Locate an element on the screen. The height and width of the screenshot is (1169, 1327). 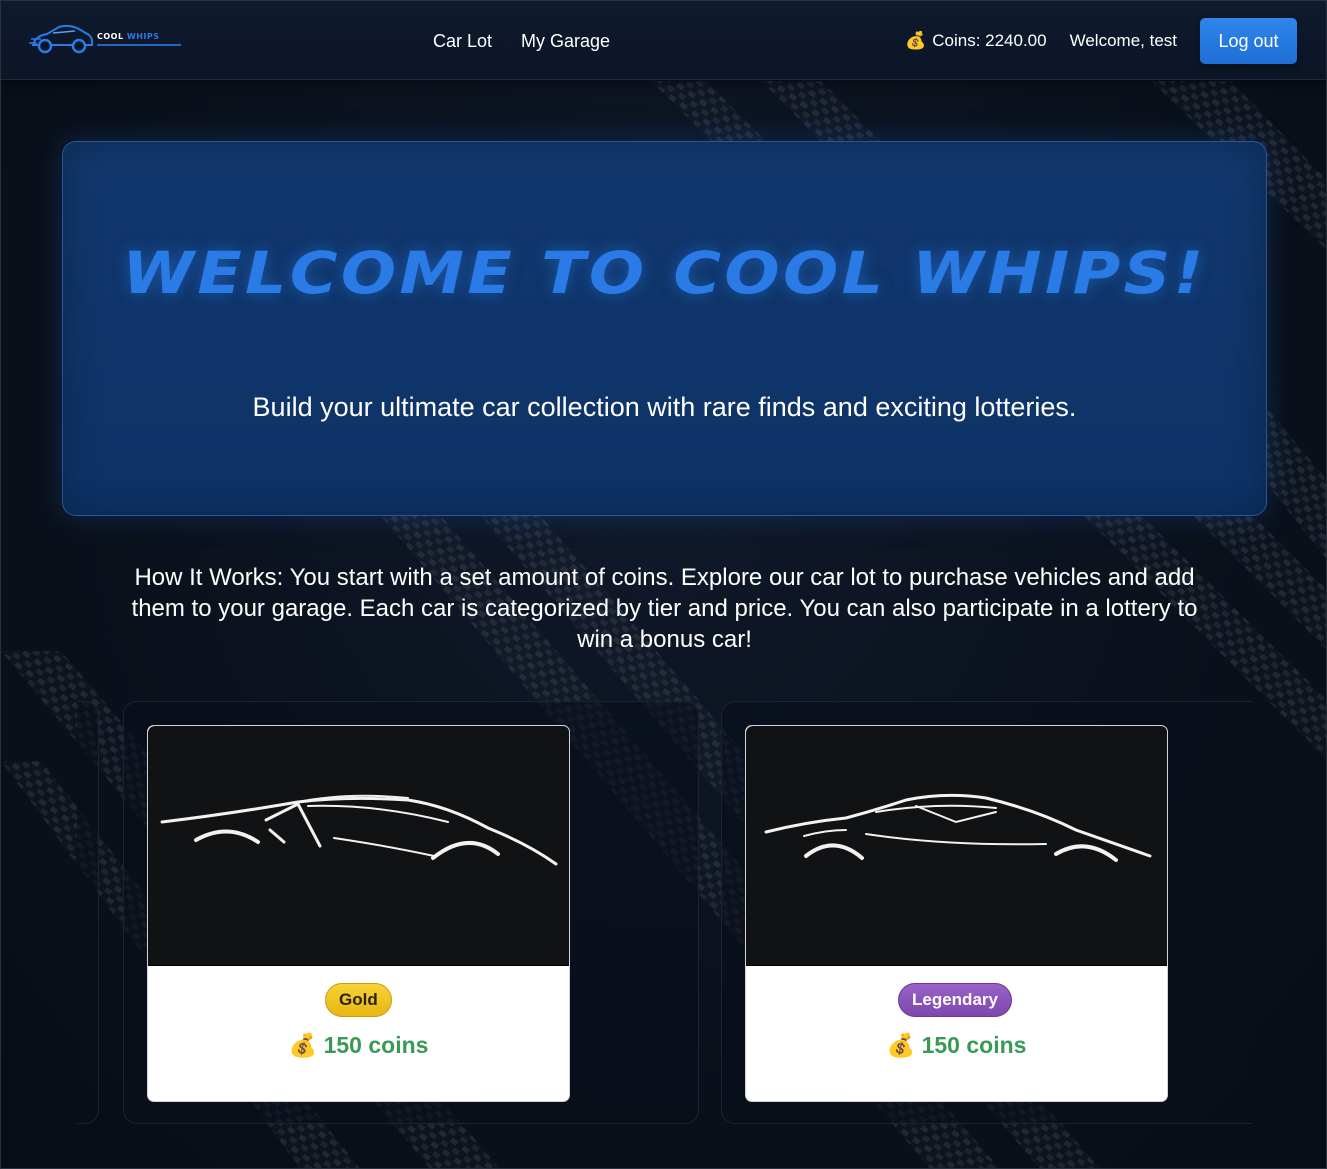
logo-underline is located at coordinates (139, 45).